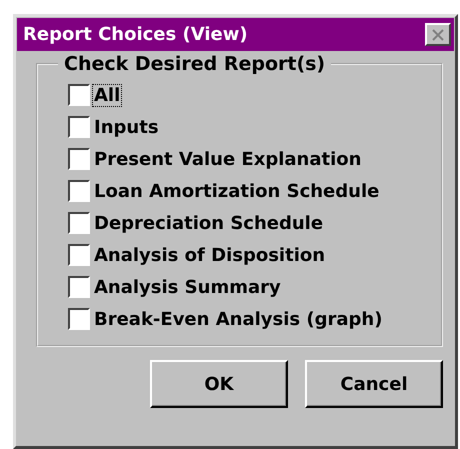  What do you see at coordinates (237, 191) in the screenshot?
I see `checkbox-label: Loan Amortization Schedule` at bounding box center [237, 191].